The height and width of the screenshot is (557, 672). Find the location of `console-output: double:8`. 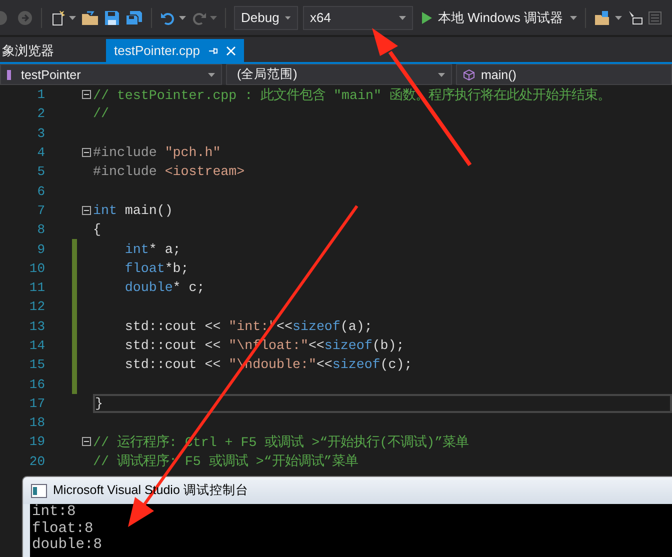

console-output: double:8 is located at coordinates (67, 545).